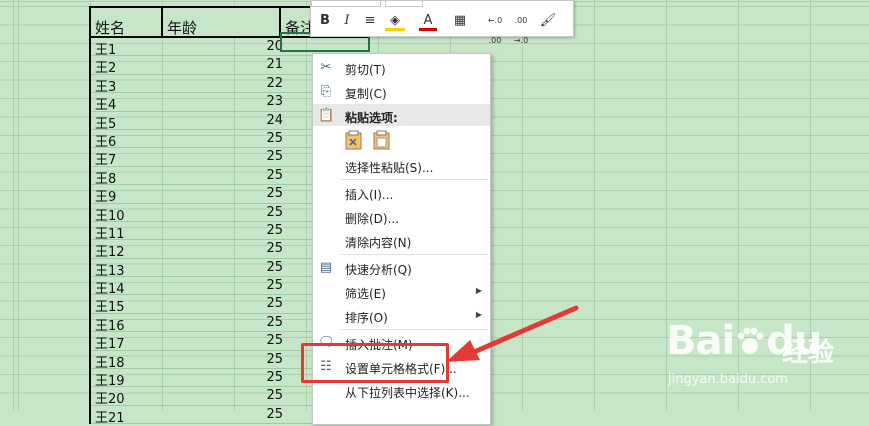 The image size is (869, 426). I want to click on cell-name: 王17, so click(110, 342).